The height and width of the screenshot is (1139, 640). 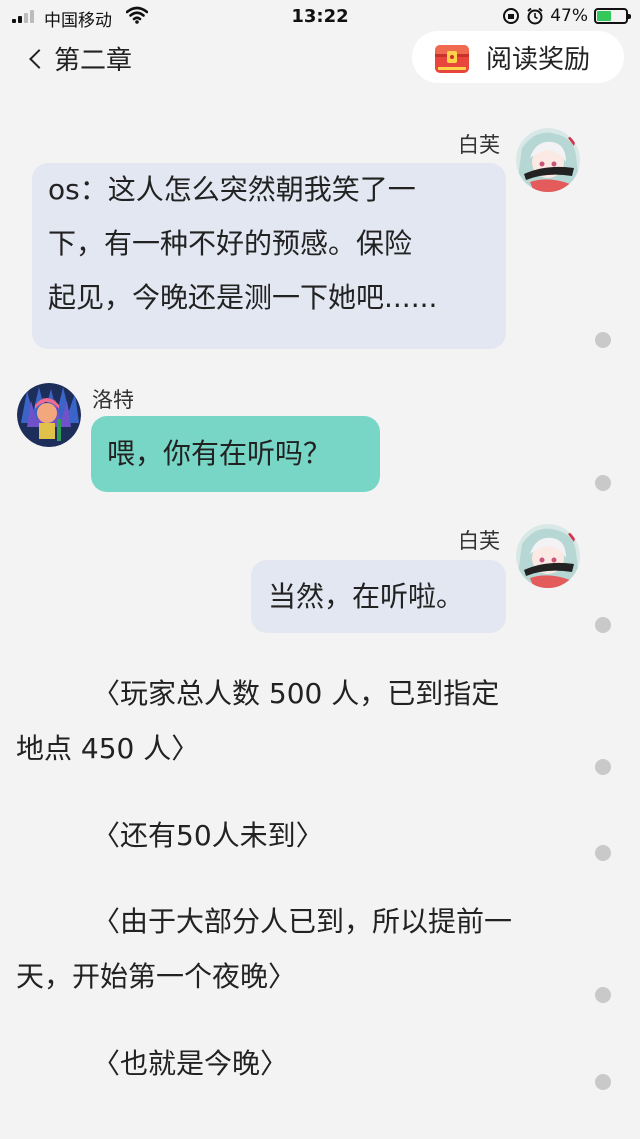 What do you see at coordinates (366, 596) in the screenshot?
I see `message-line: 当然，在听啦。` at bounding box center [366, 596].